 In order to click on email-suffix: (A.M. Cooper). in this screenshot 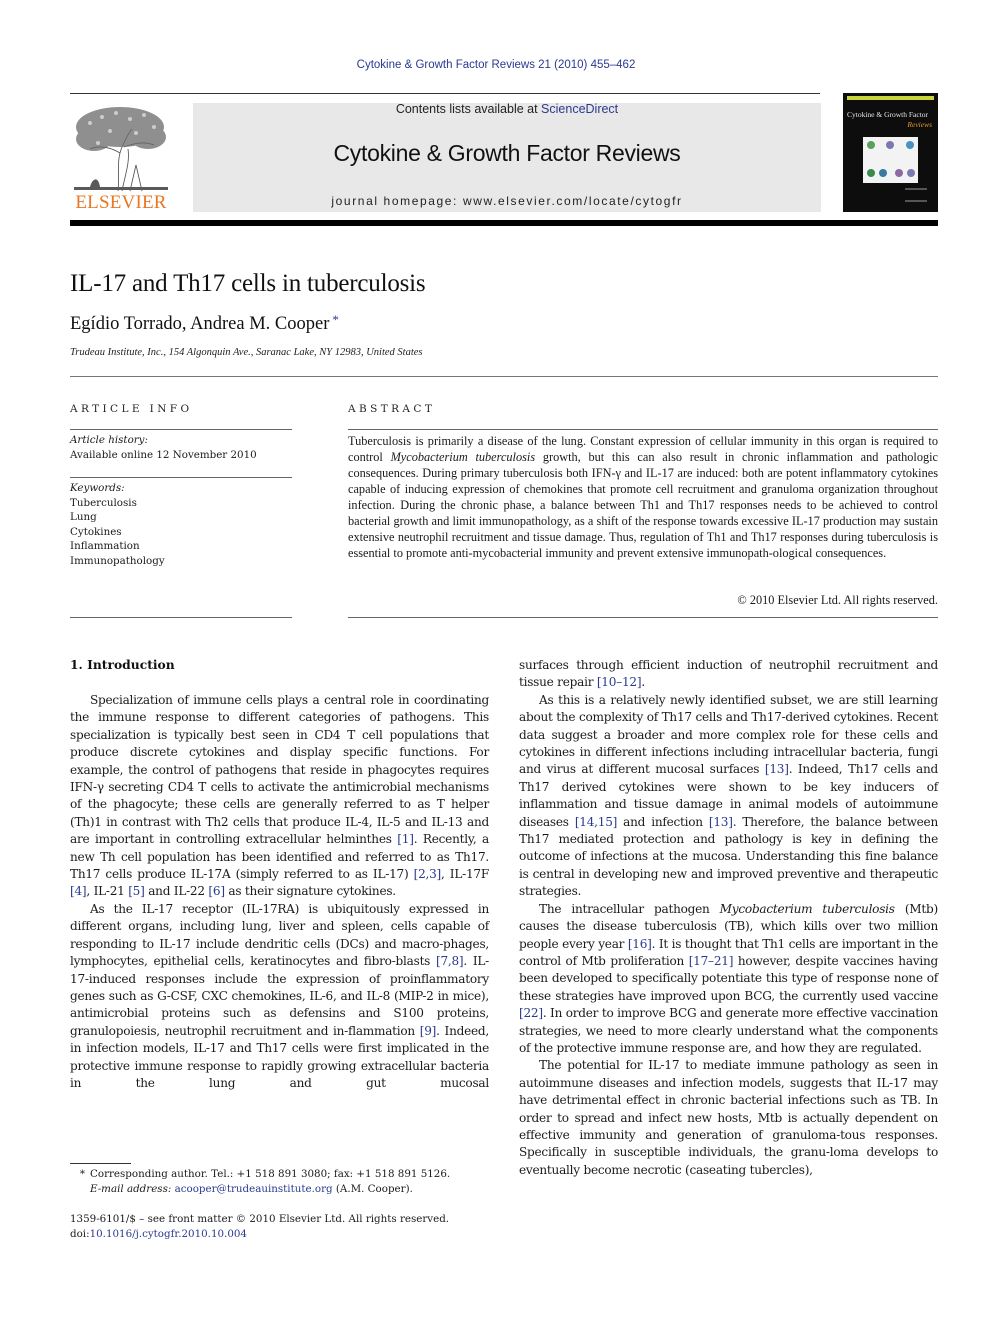, I will do `click(372, 1189)`.